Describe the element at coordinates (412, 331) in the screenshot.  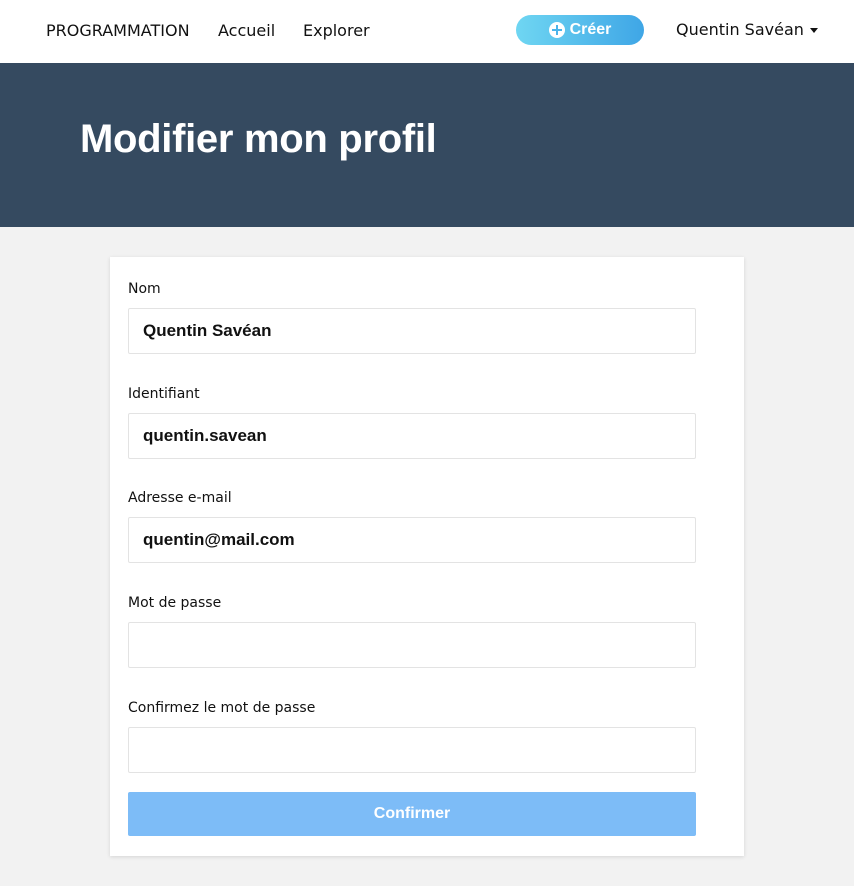
I see `name-field` at that location.